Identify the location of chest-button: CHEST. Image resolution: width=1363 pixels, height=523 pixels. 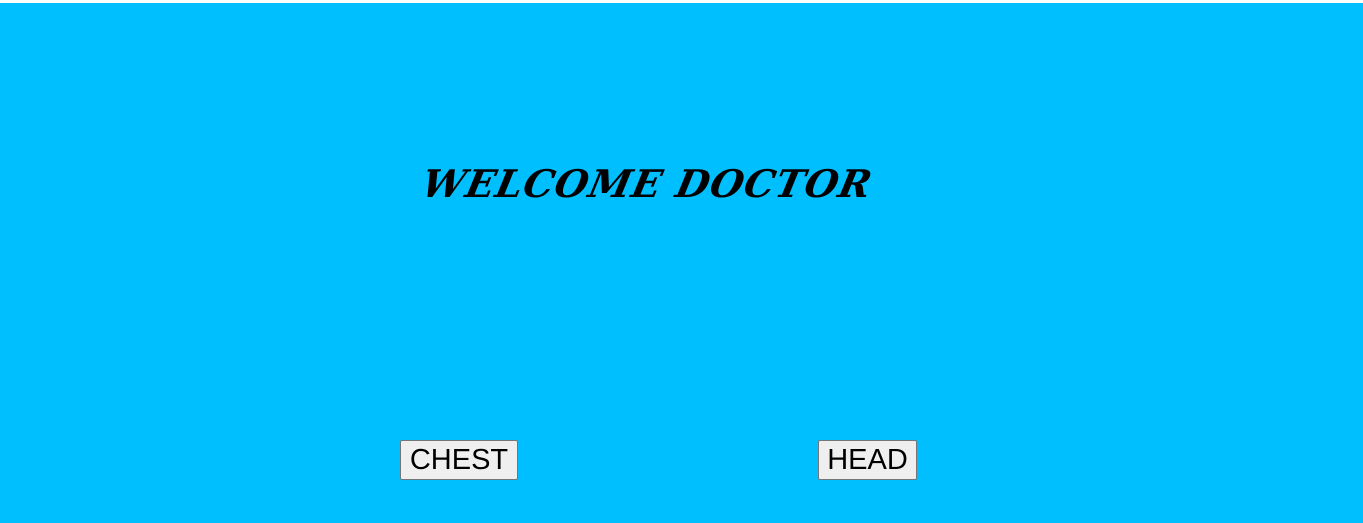
(459, 460).